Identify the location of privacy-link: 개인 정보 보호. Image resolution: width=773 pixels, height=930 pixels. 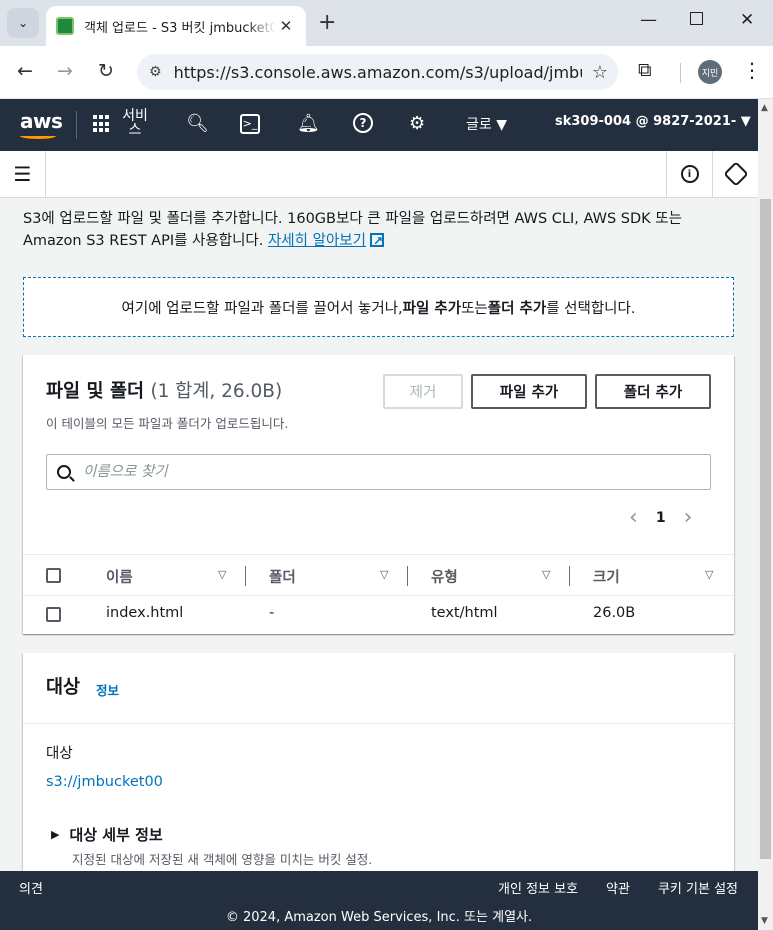
(538, 887).